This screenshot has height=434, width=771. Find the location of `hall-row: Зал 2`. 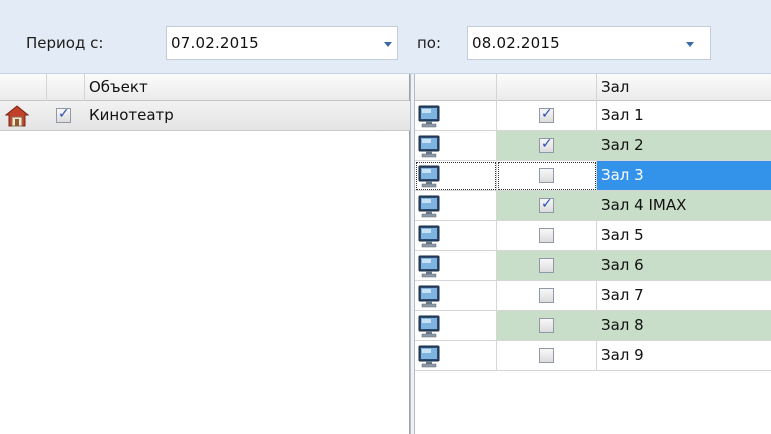

hall-row: Зал 2 is located at coordinates (593, 146).